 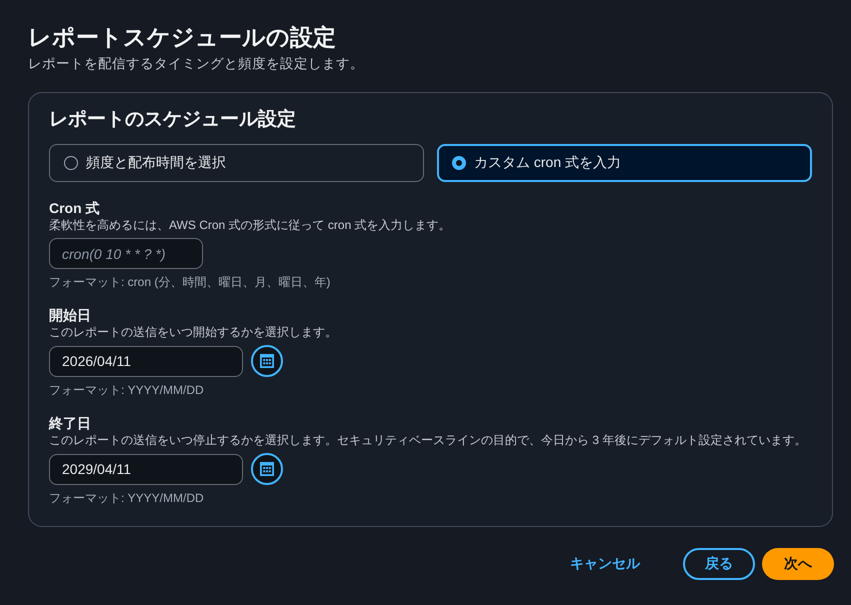 I want to click on next-button: 次へ, so click(x=798, y=564).